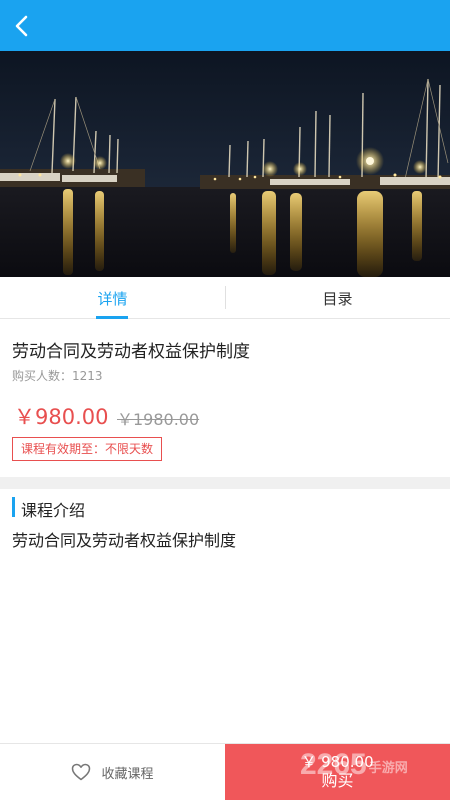 The width and height of the screenshot is (450, 800). Describe the element at coordinates (337, 298) in the screenshot. I see `tab-catalog: 目录` at that location.